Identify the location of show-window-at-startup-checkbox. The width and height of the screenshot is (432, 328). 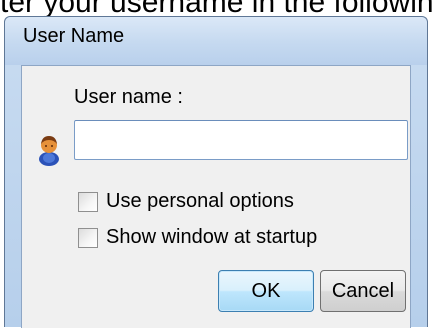
(88, 237).